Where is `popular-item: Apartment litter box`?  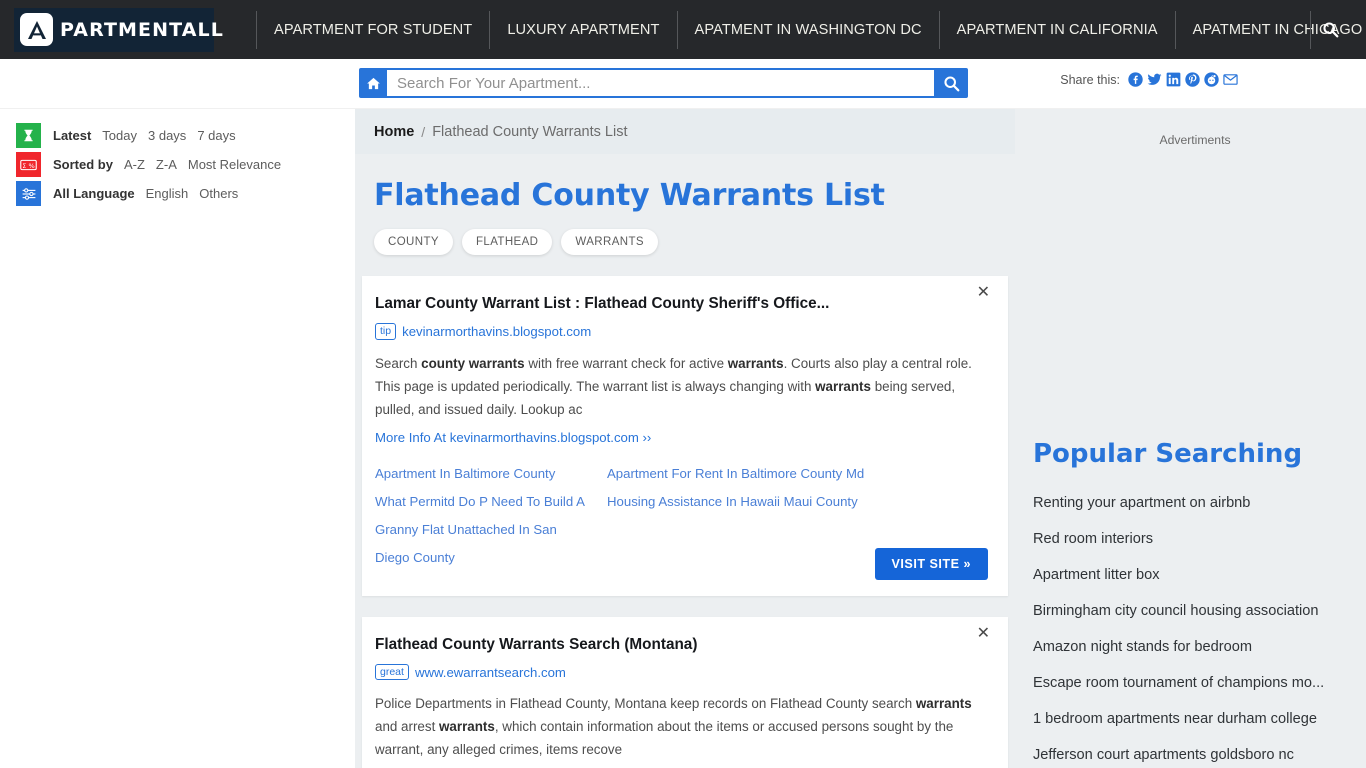 popular-item: Apartment litter box is located at coordinates (1198, 575).